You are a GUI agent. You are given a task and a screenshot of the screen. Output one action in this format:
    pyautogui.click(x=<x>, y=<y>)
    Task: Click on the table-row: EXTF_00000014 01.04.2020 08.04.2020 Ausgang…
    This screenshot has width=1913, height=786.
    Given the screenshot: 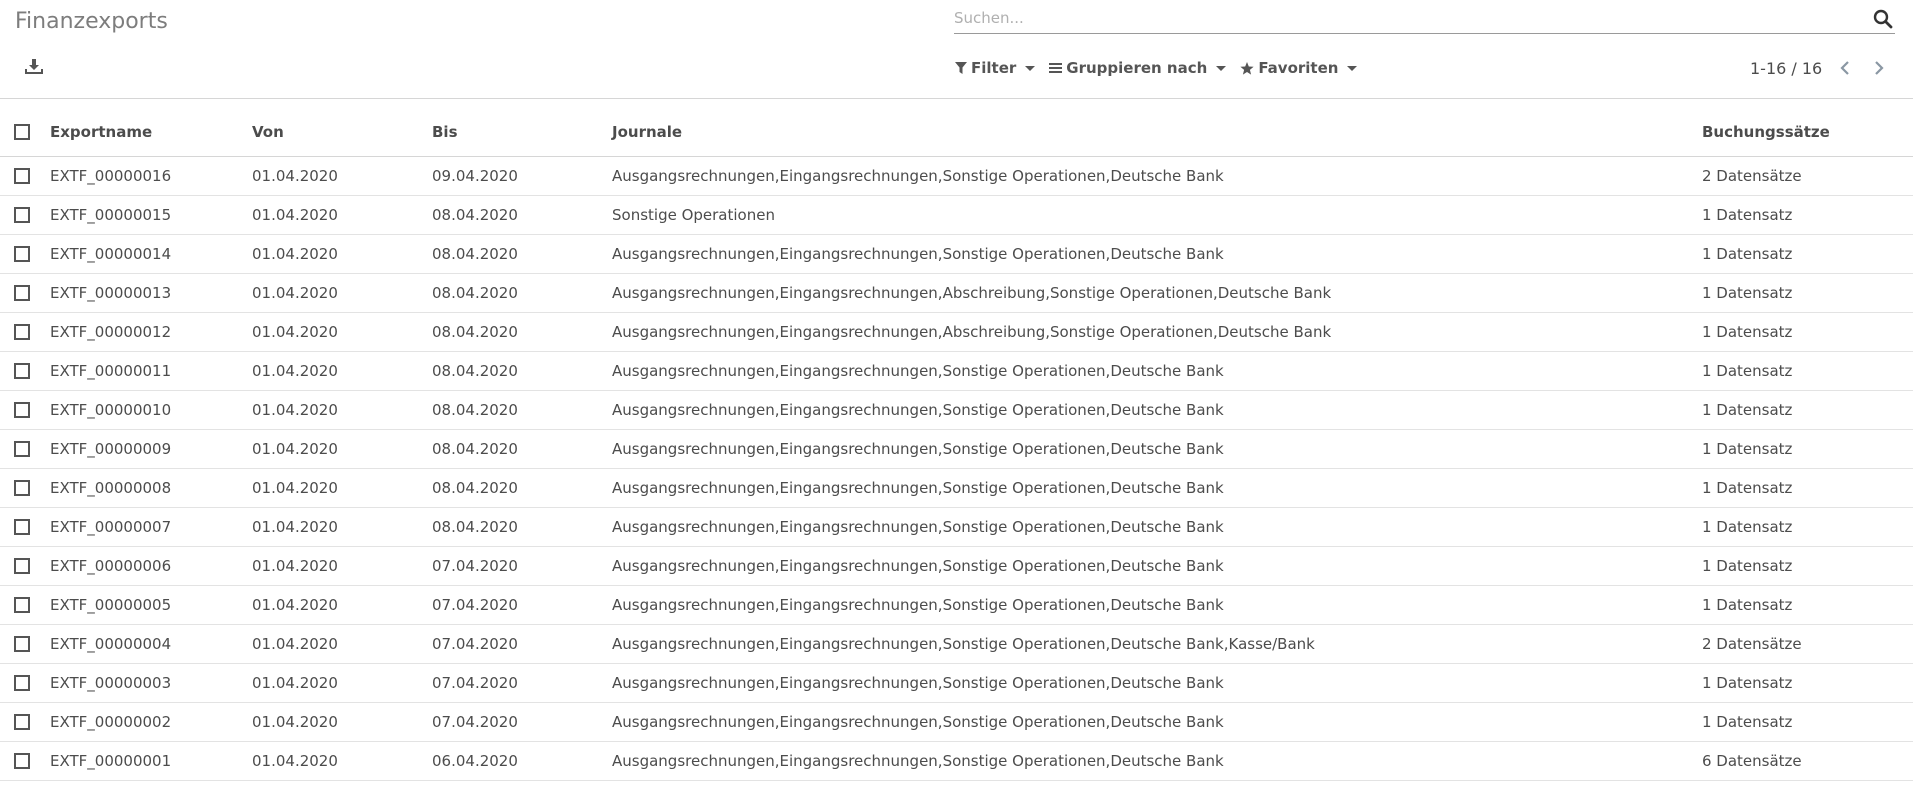 What is the action you would take?
    pyautogui.click(x=956, y=254)
    